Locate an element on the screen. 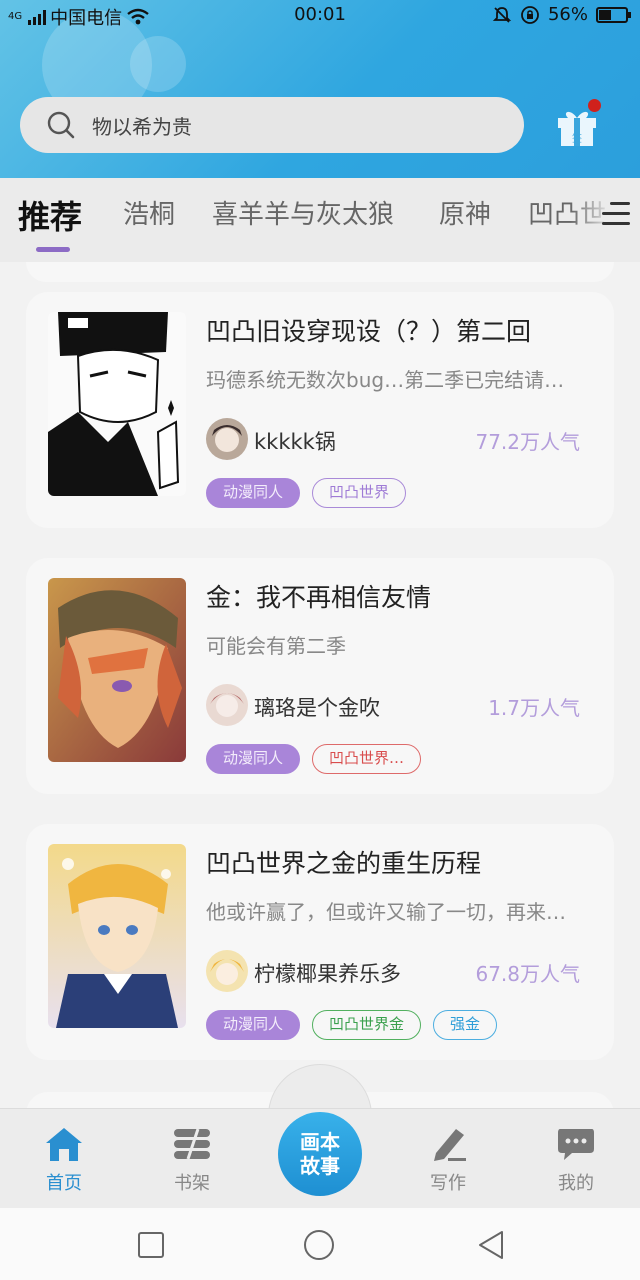  rotation-lock-icon is located at coordinates (530, 14).